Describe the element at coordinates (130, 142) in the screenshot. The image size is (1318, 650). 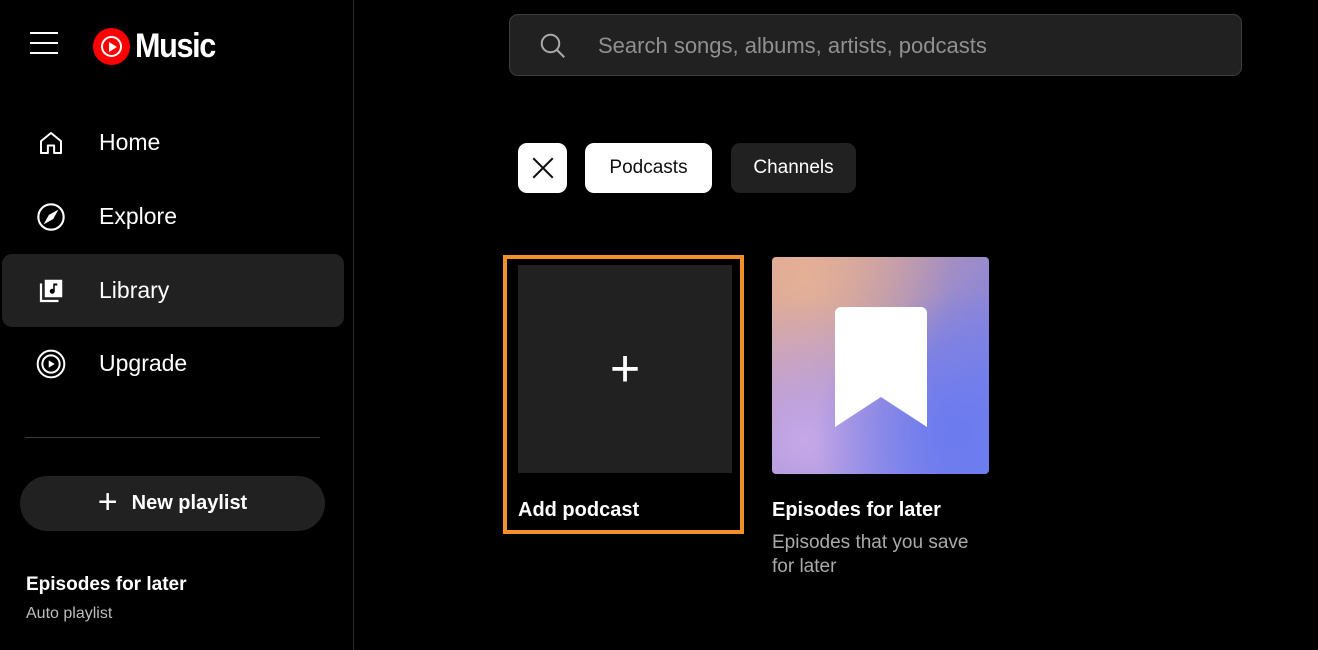
I see `sidebar-item-label: Home` at that location.